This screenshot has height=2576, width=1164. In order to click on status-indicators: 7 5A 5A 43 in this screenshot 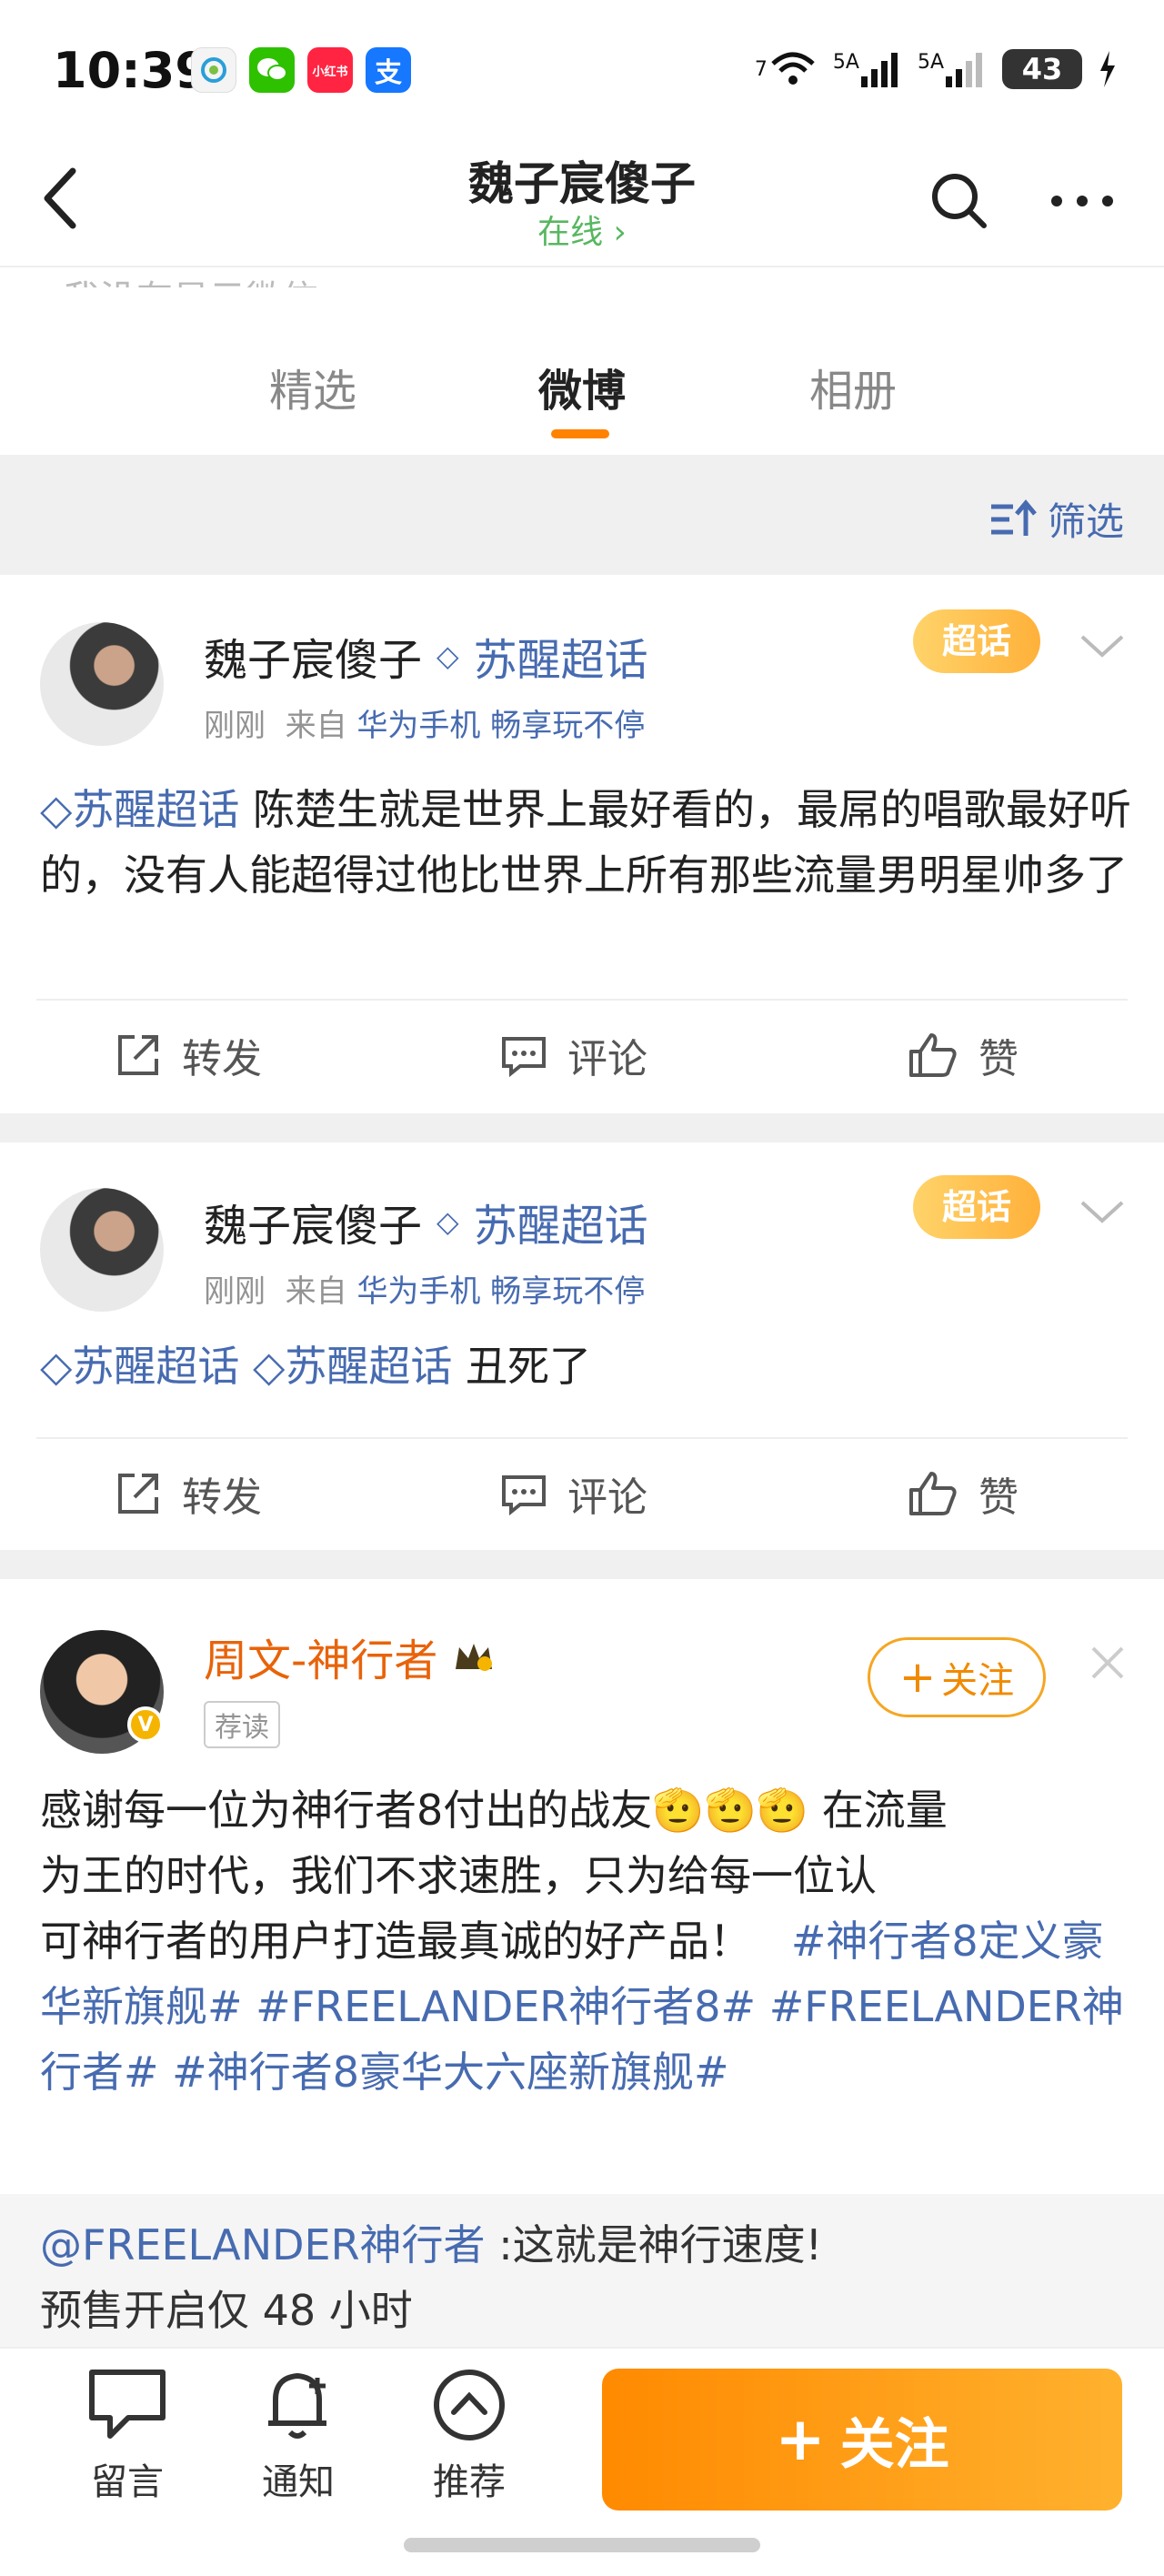, I will do `click(936, 69)`.